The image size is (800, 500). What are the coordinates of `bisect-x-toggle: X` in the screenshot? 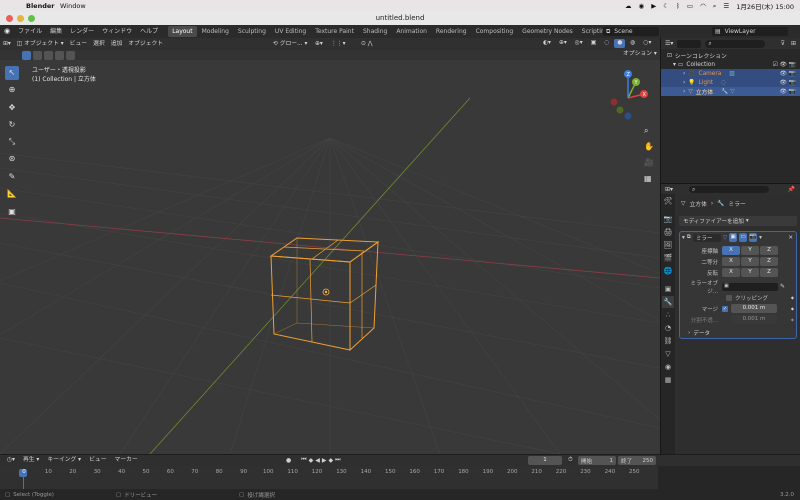 It's located at (731, 261).